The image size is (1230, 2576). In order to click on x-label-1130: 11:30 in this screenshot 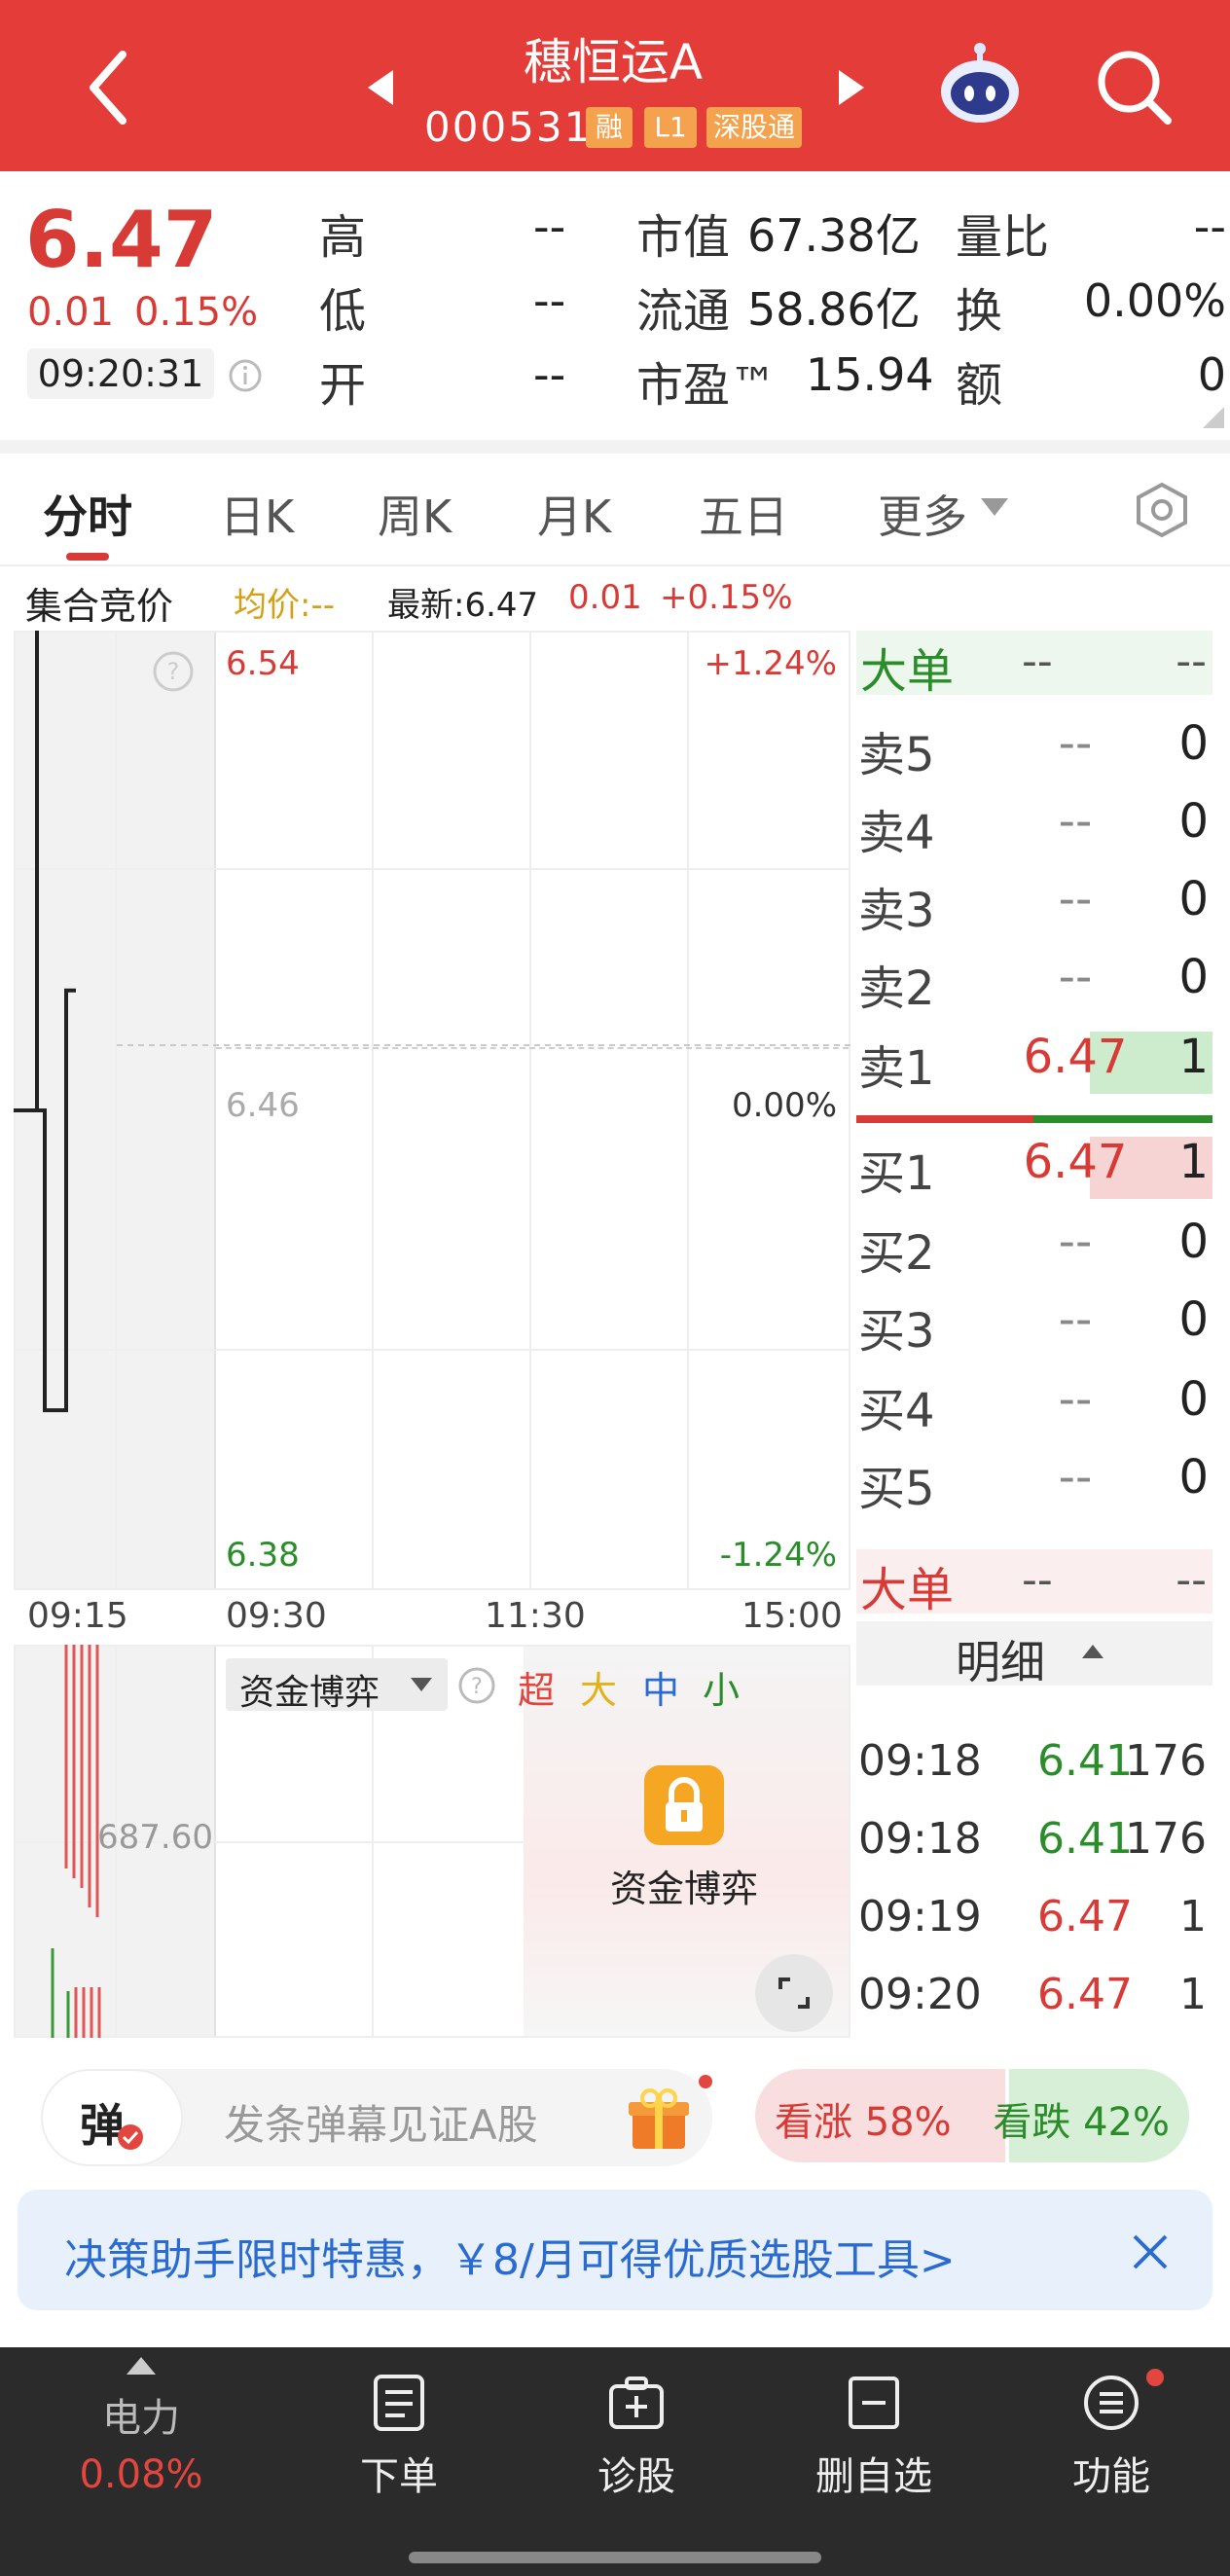, I will do `click(535, 1616)`.